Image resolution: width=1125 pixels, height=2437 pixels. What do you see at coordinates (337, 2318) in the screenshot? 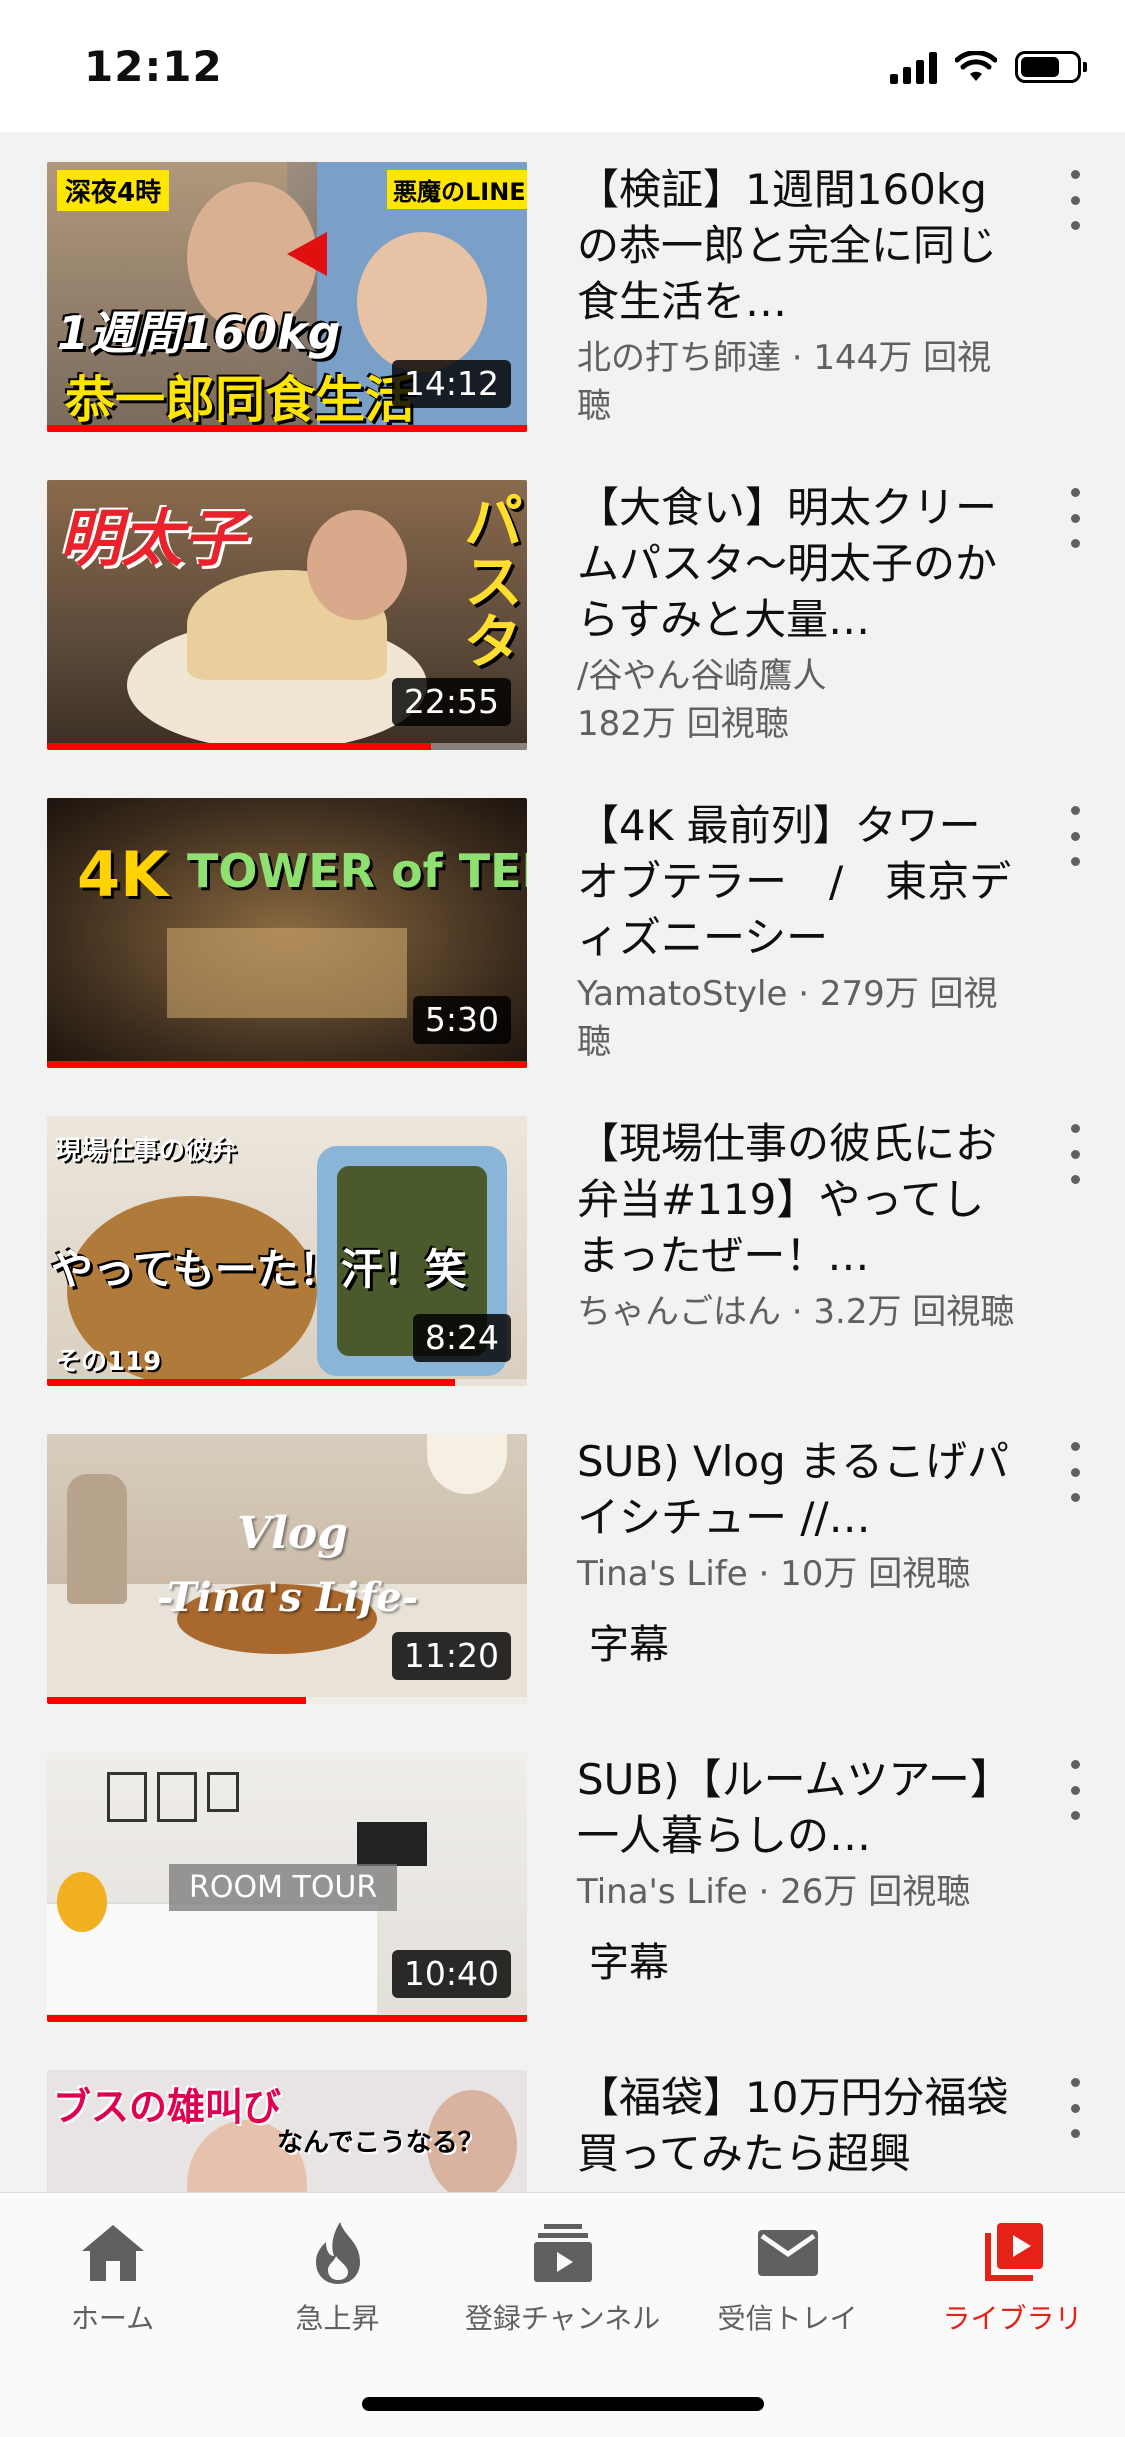
I see `tab-label: 急上昇` at bounding box center [337, 2318].